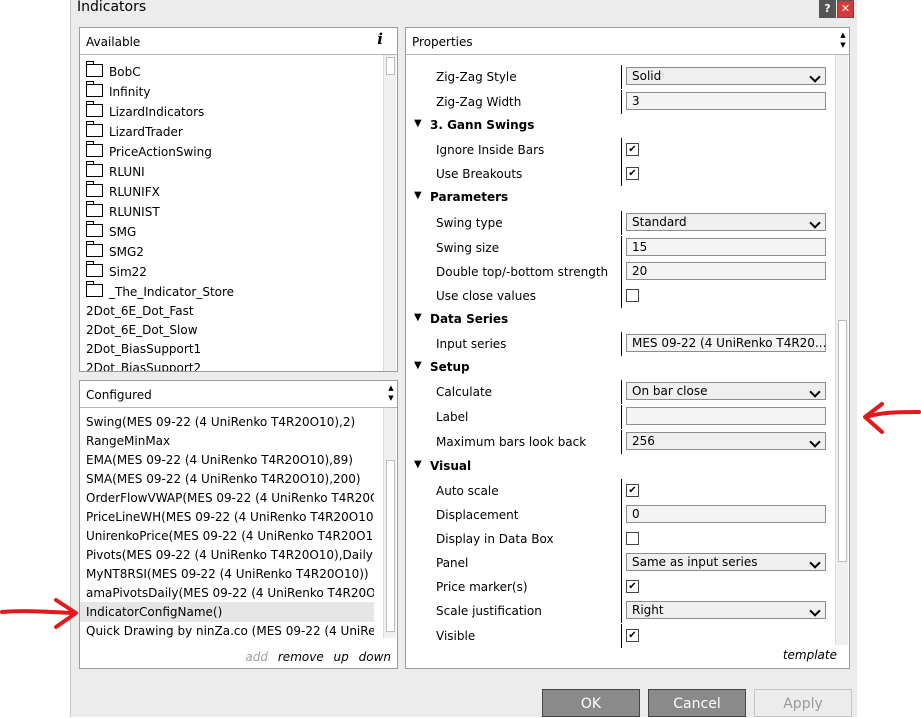 This screenshot has width=921, height=718. Describe the element at coordinates (118, 91) in the screenshot. I see `folder-item: Infinity` at that location.